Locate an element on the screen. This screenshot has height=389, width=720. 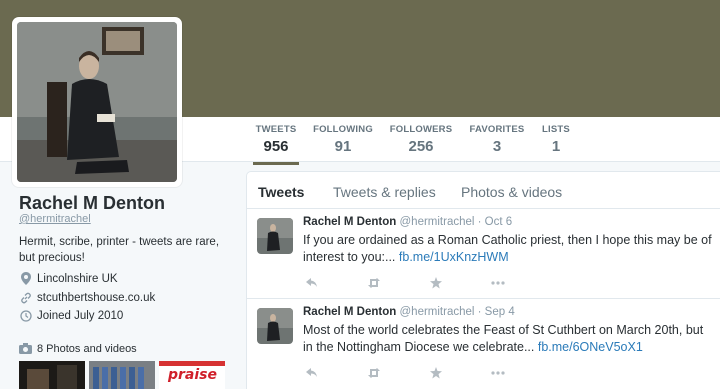
location-pin-icon is located at coordinates (25, 278).